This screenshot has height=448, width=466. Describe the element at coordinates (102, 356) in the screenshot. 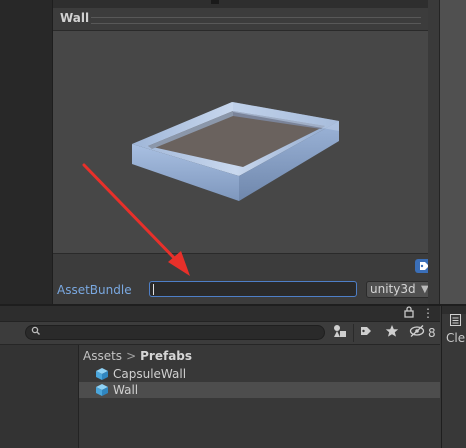

I see `breadcrumb-assets: Assets` at that location.